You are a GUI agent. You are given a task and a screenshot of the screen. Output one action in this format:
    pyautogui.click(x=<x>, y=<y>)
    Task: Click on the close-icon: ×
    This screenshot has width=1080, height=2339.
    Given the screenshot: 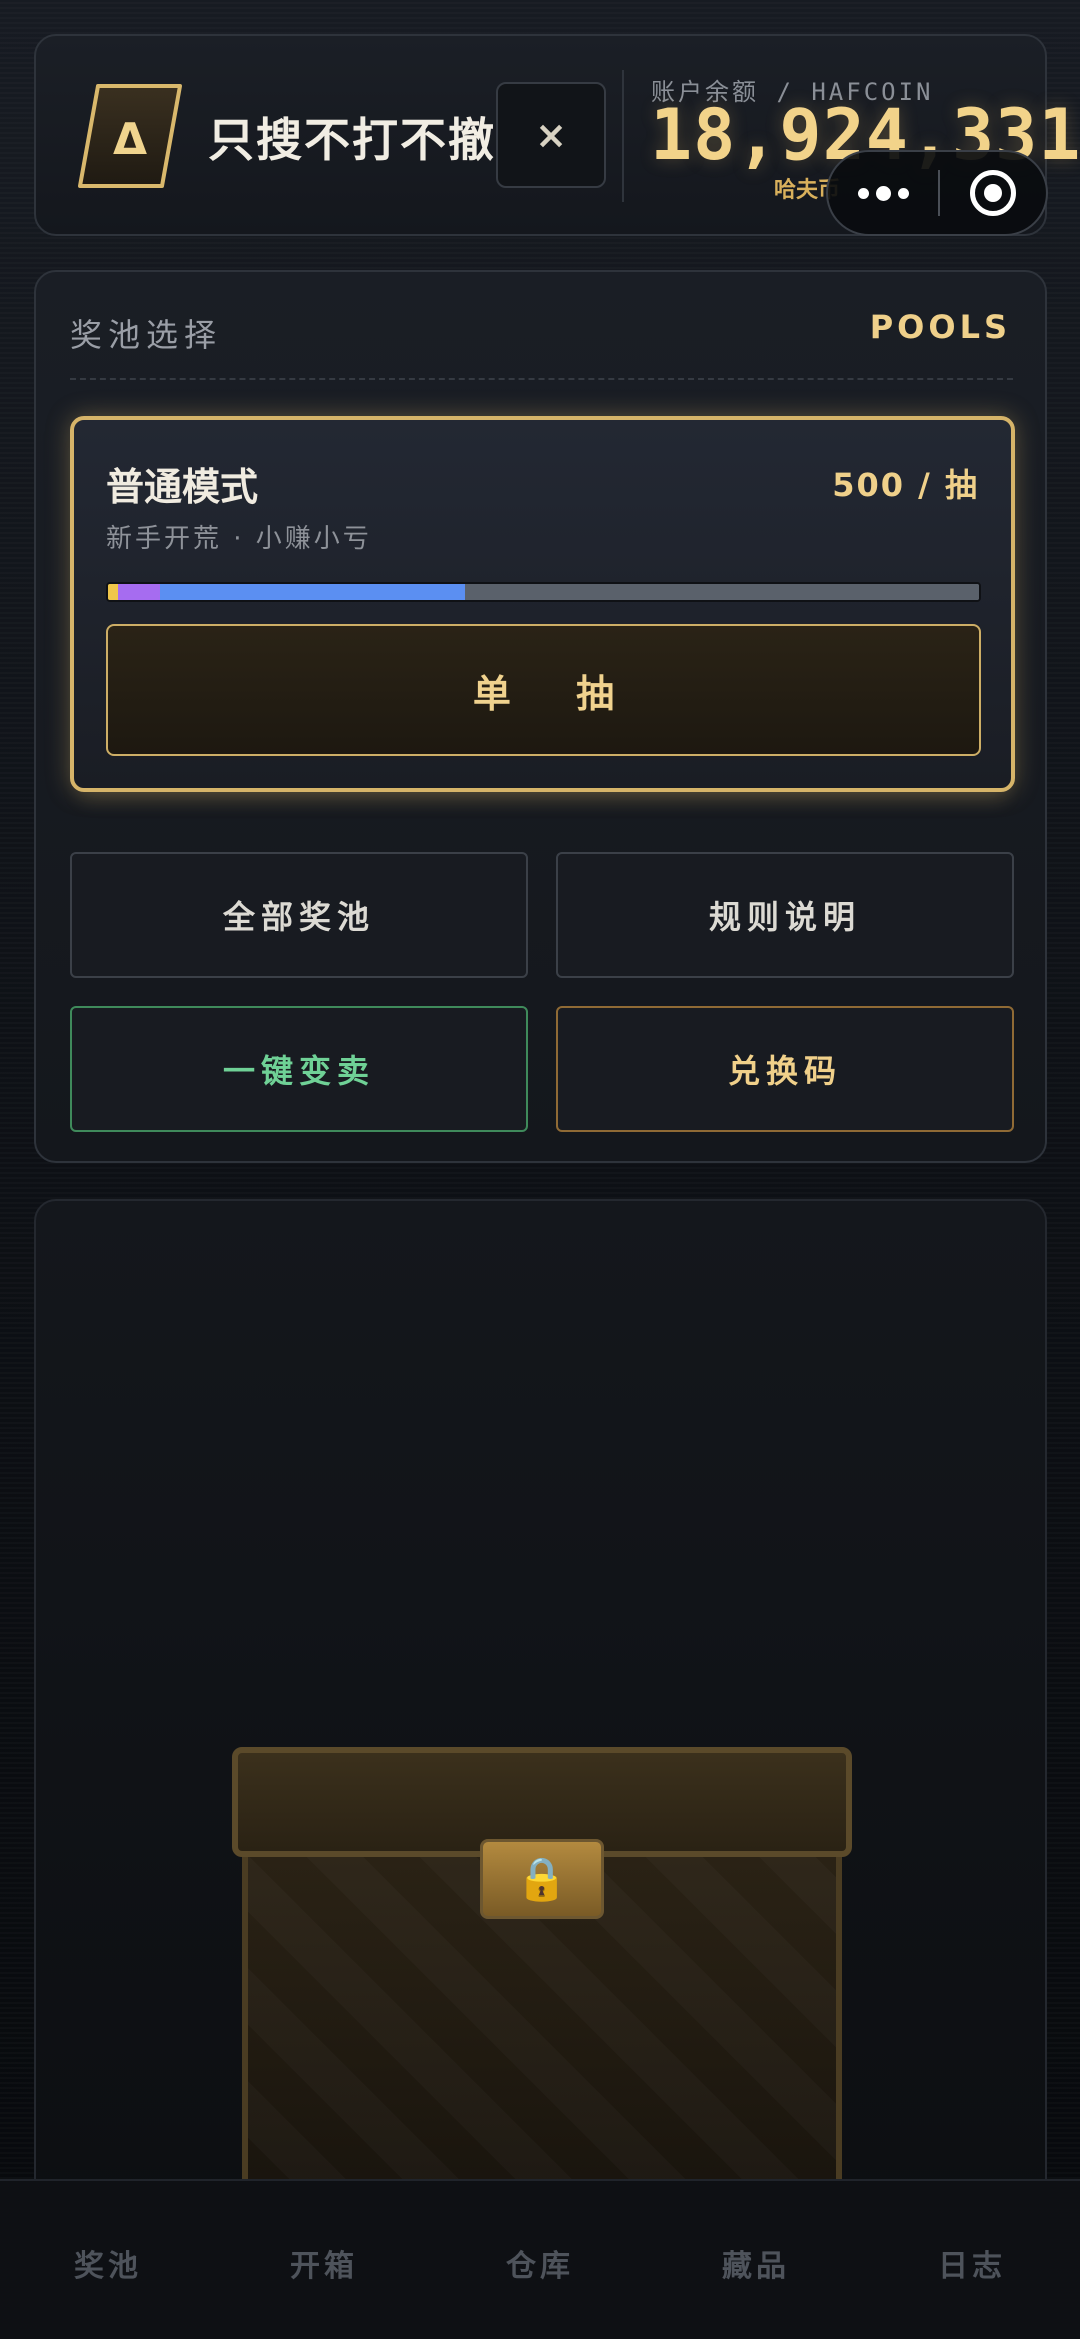 What is the action you would take?
    pyautogui.click(x=551, y=135)
    